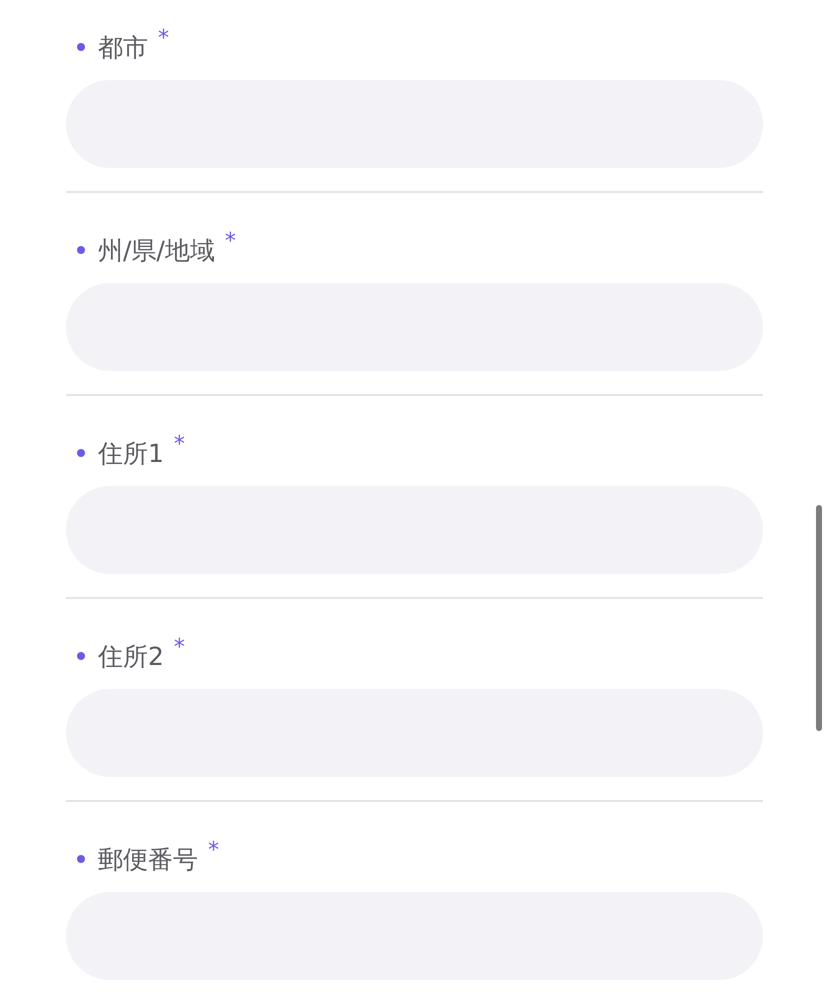 This screenshot has height=999, width=829. What do you see at coordinates (148, 860) in the screenshot?
I see `field-label: 郵便番号` at bounding box center [148, 860].